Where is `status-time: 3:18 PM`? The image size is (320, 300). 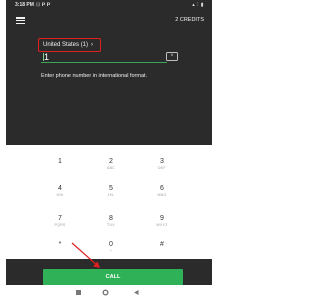
status-time: 3:18 PM is located at coordinates (24, 5).